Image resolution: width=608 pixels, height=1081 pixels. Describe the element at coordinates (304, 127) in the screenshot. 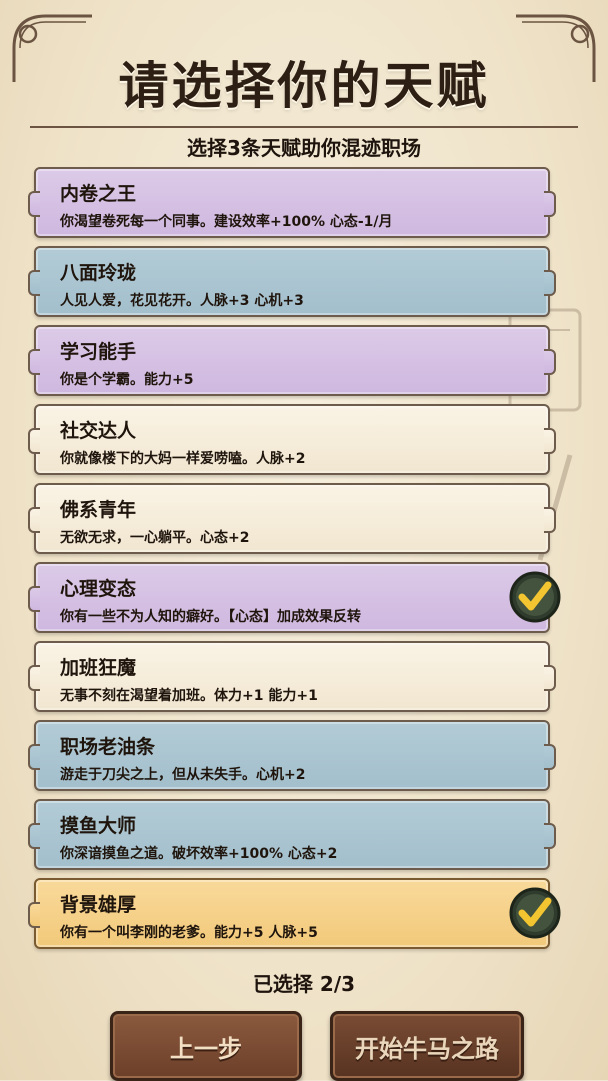

I see `title-divider` at that location.